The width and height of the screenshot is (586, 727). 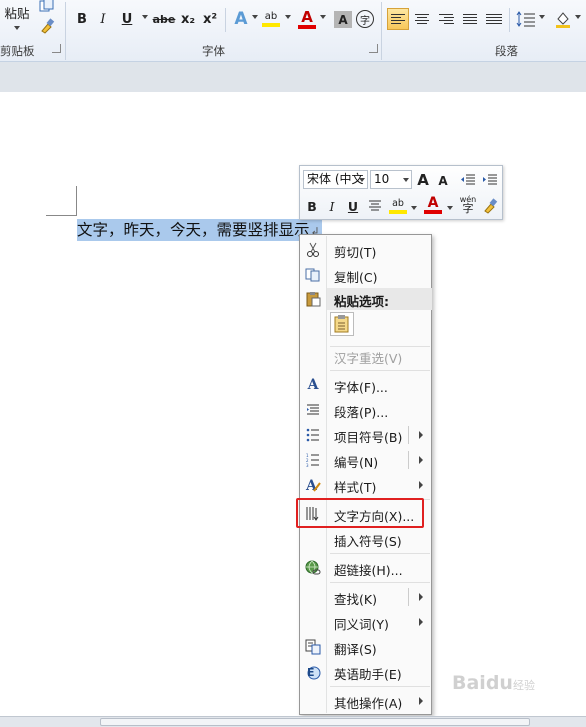 What do you see at coordinates (433, 204) in the screenshot?
I see `mini-font-color-button: A` at bounding box center [433, 204].